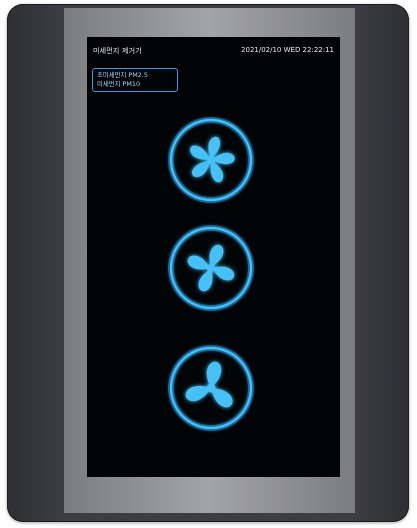  I want to click on dust-mode-selector: 초미세먼지 PM2.5 미세먼지 PM10, so click(135, 80).